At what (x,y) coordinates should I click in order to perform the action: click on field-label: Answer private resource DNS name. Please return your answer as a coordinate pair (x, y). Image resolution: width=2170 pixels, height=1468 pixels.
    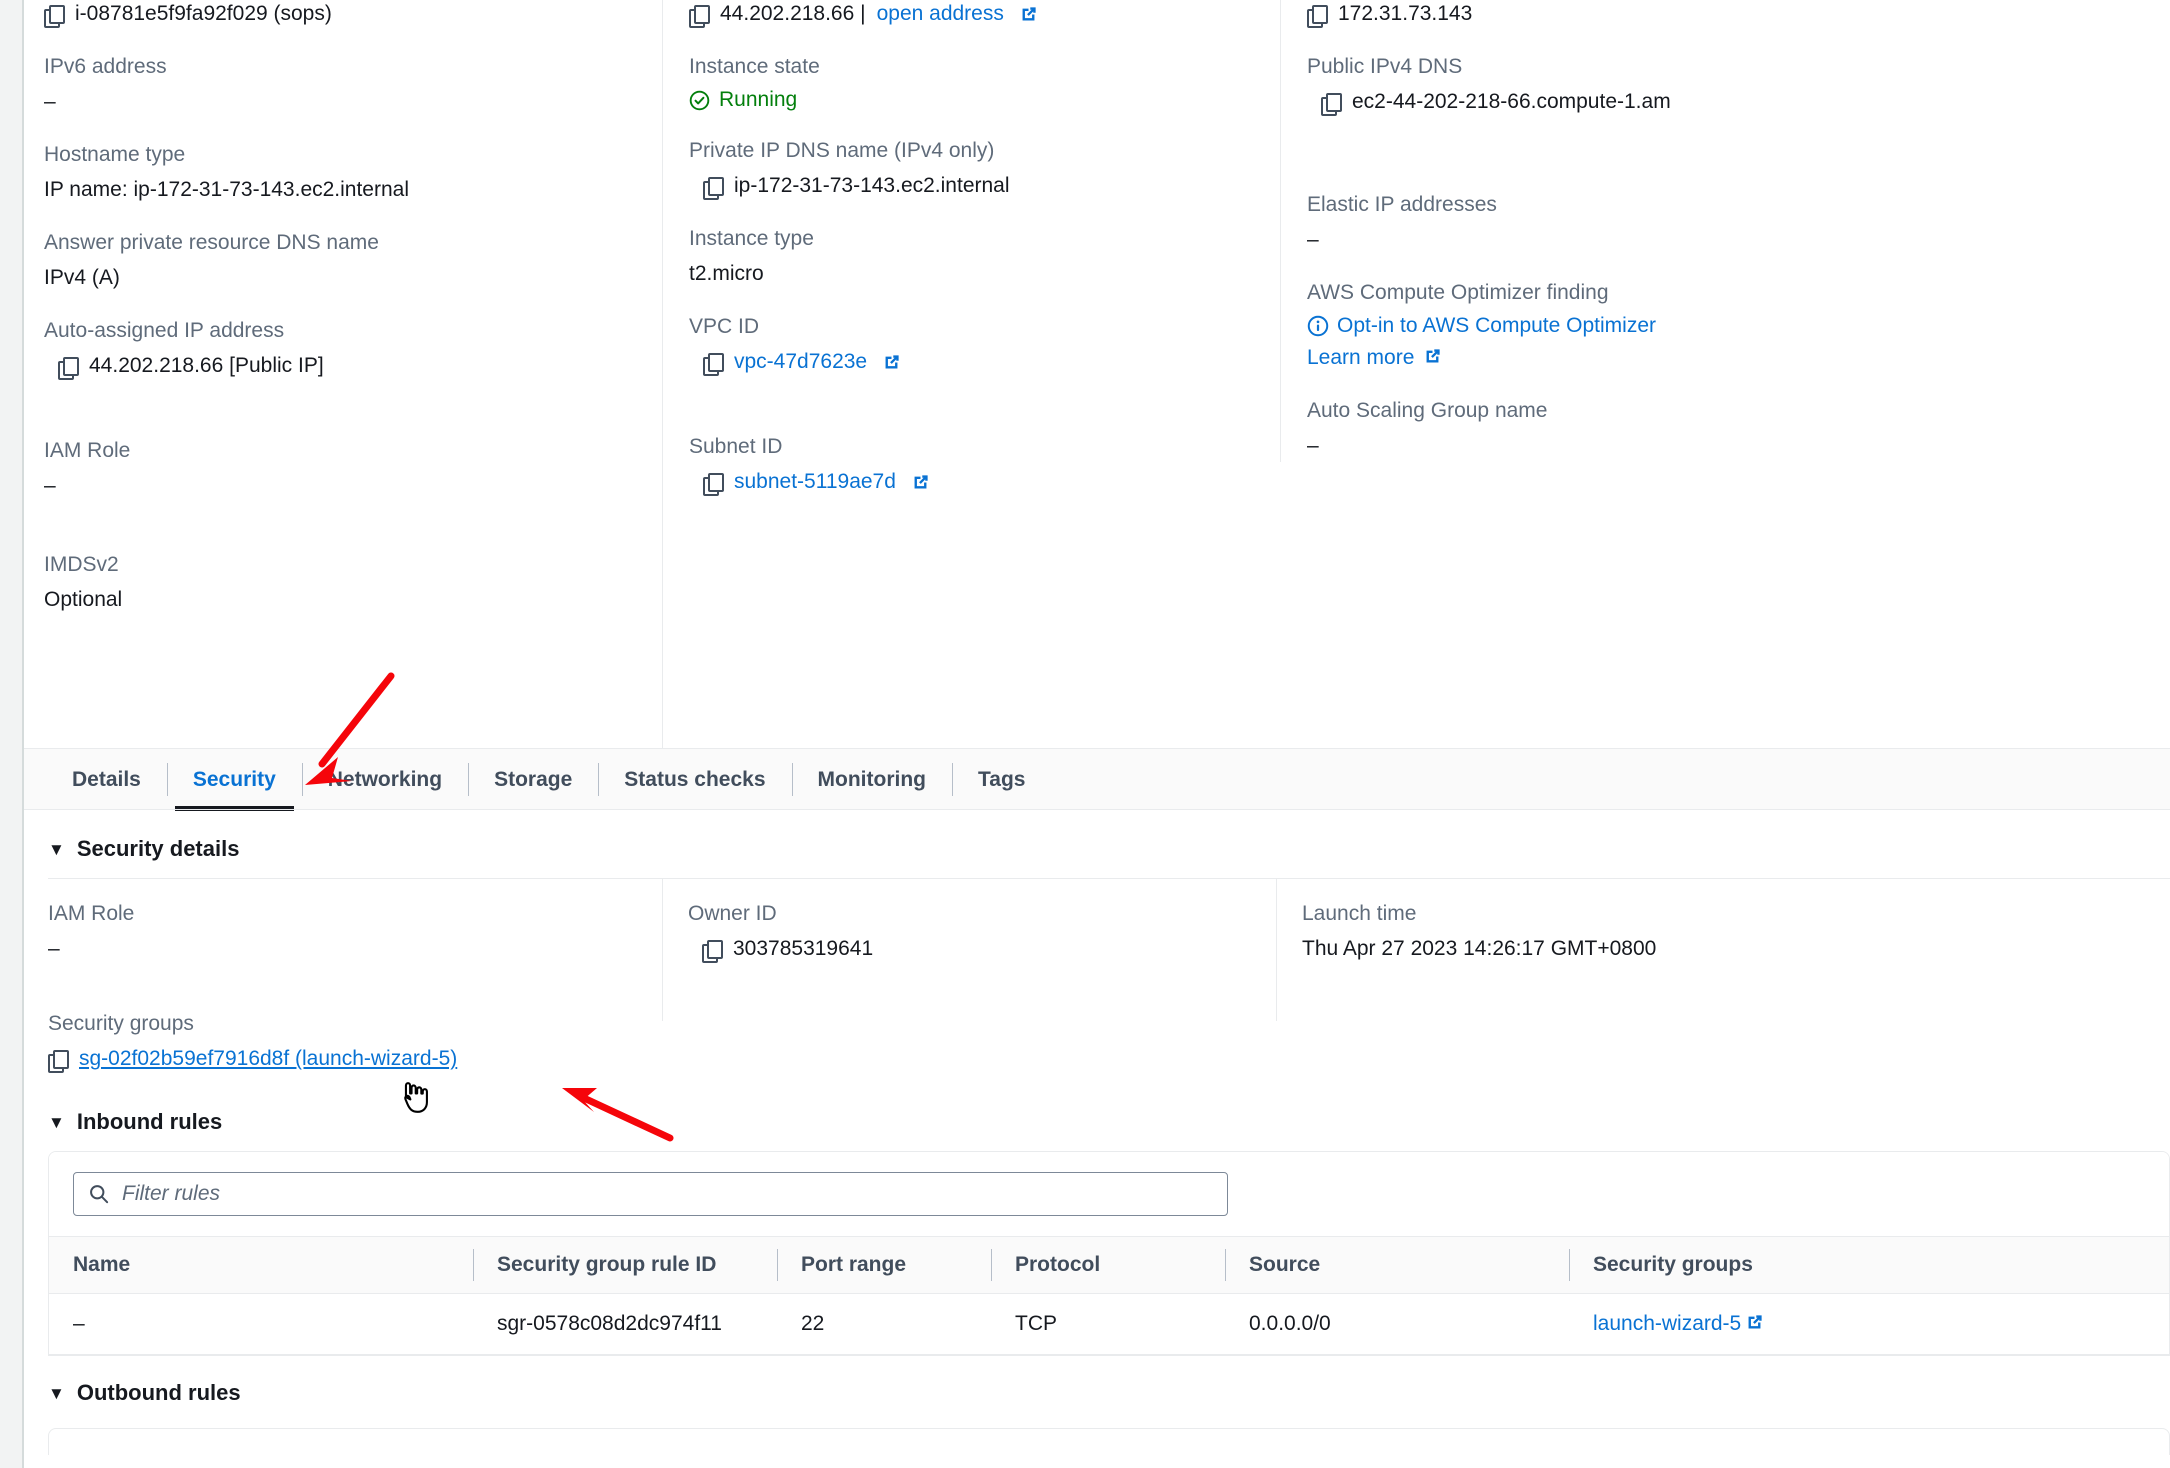
    Looking at the image, I should click on (211, 242).